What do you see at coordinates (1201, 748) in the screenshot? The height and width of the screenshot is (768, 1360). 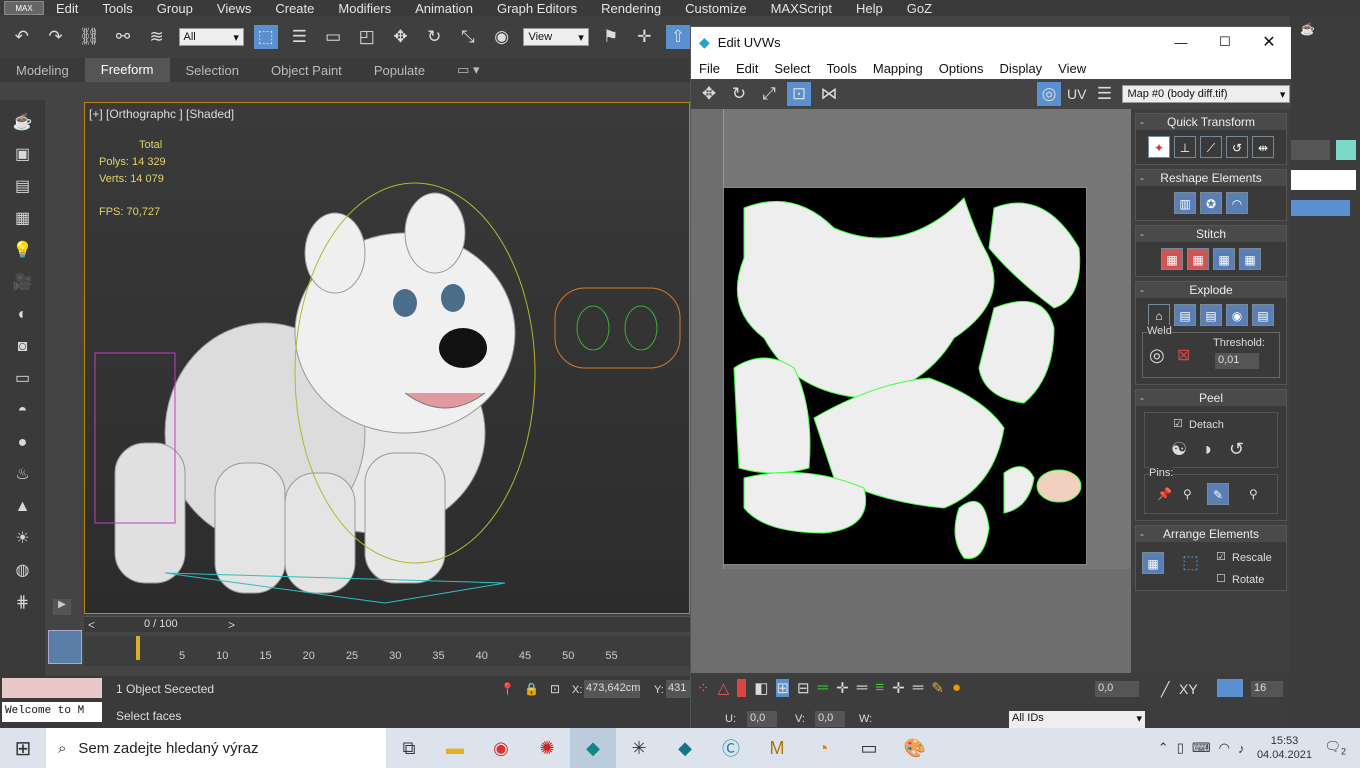 I see `tray-language-icon: ⌨` at bounding box center [1201, 748].